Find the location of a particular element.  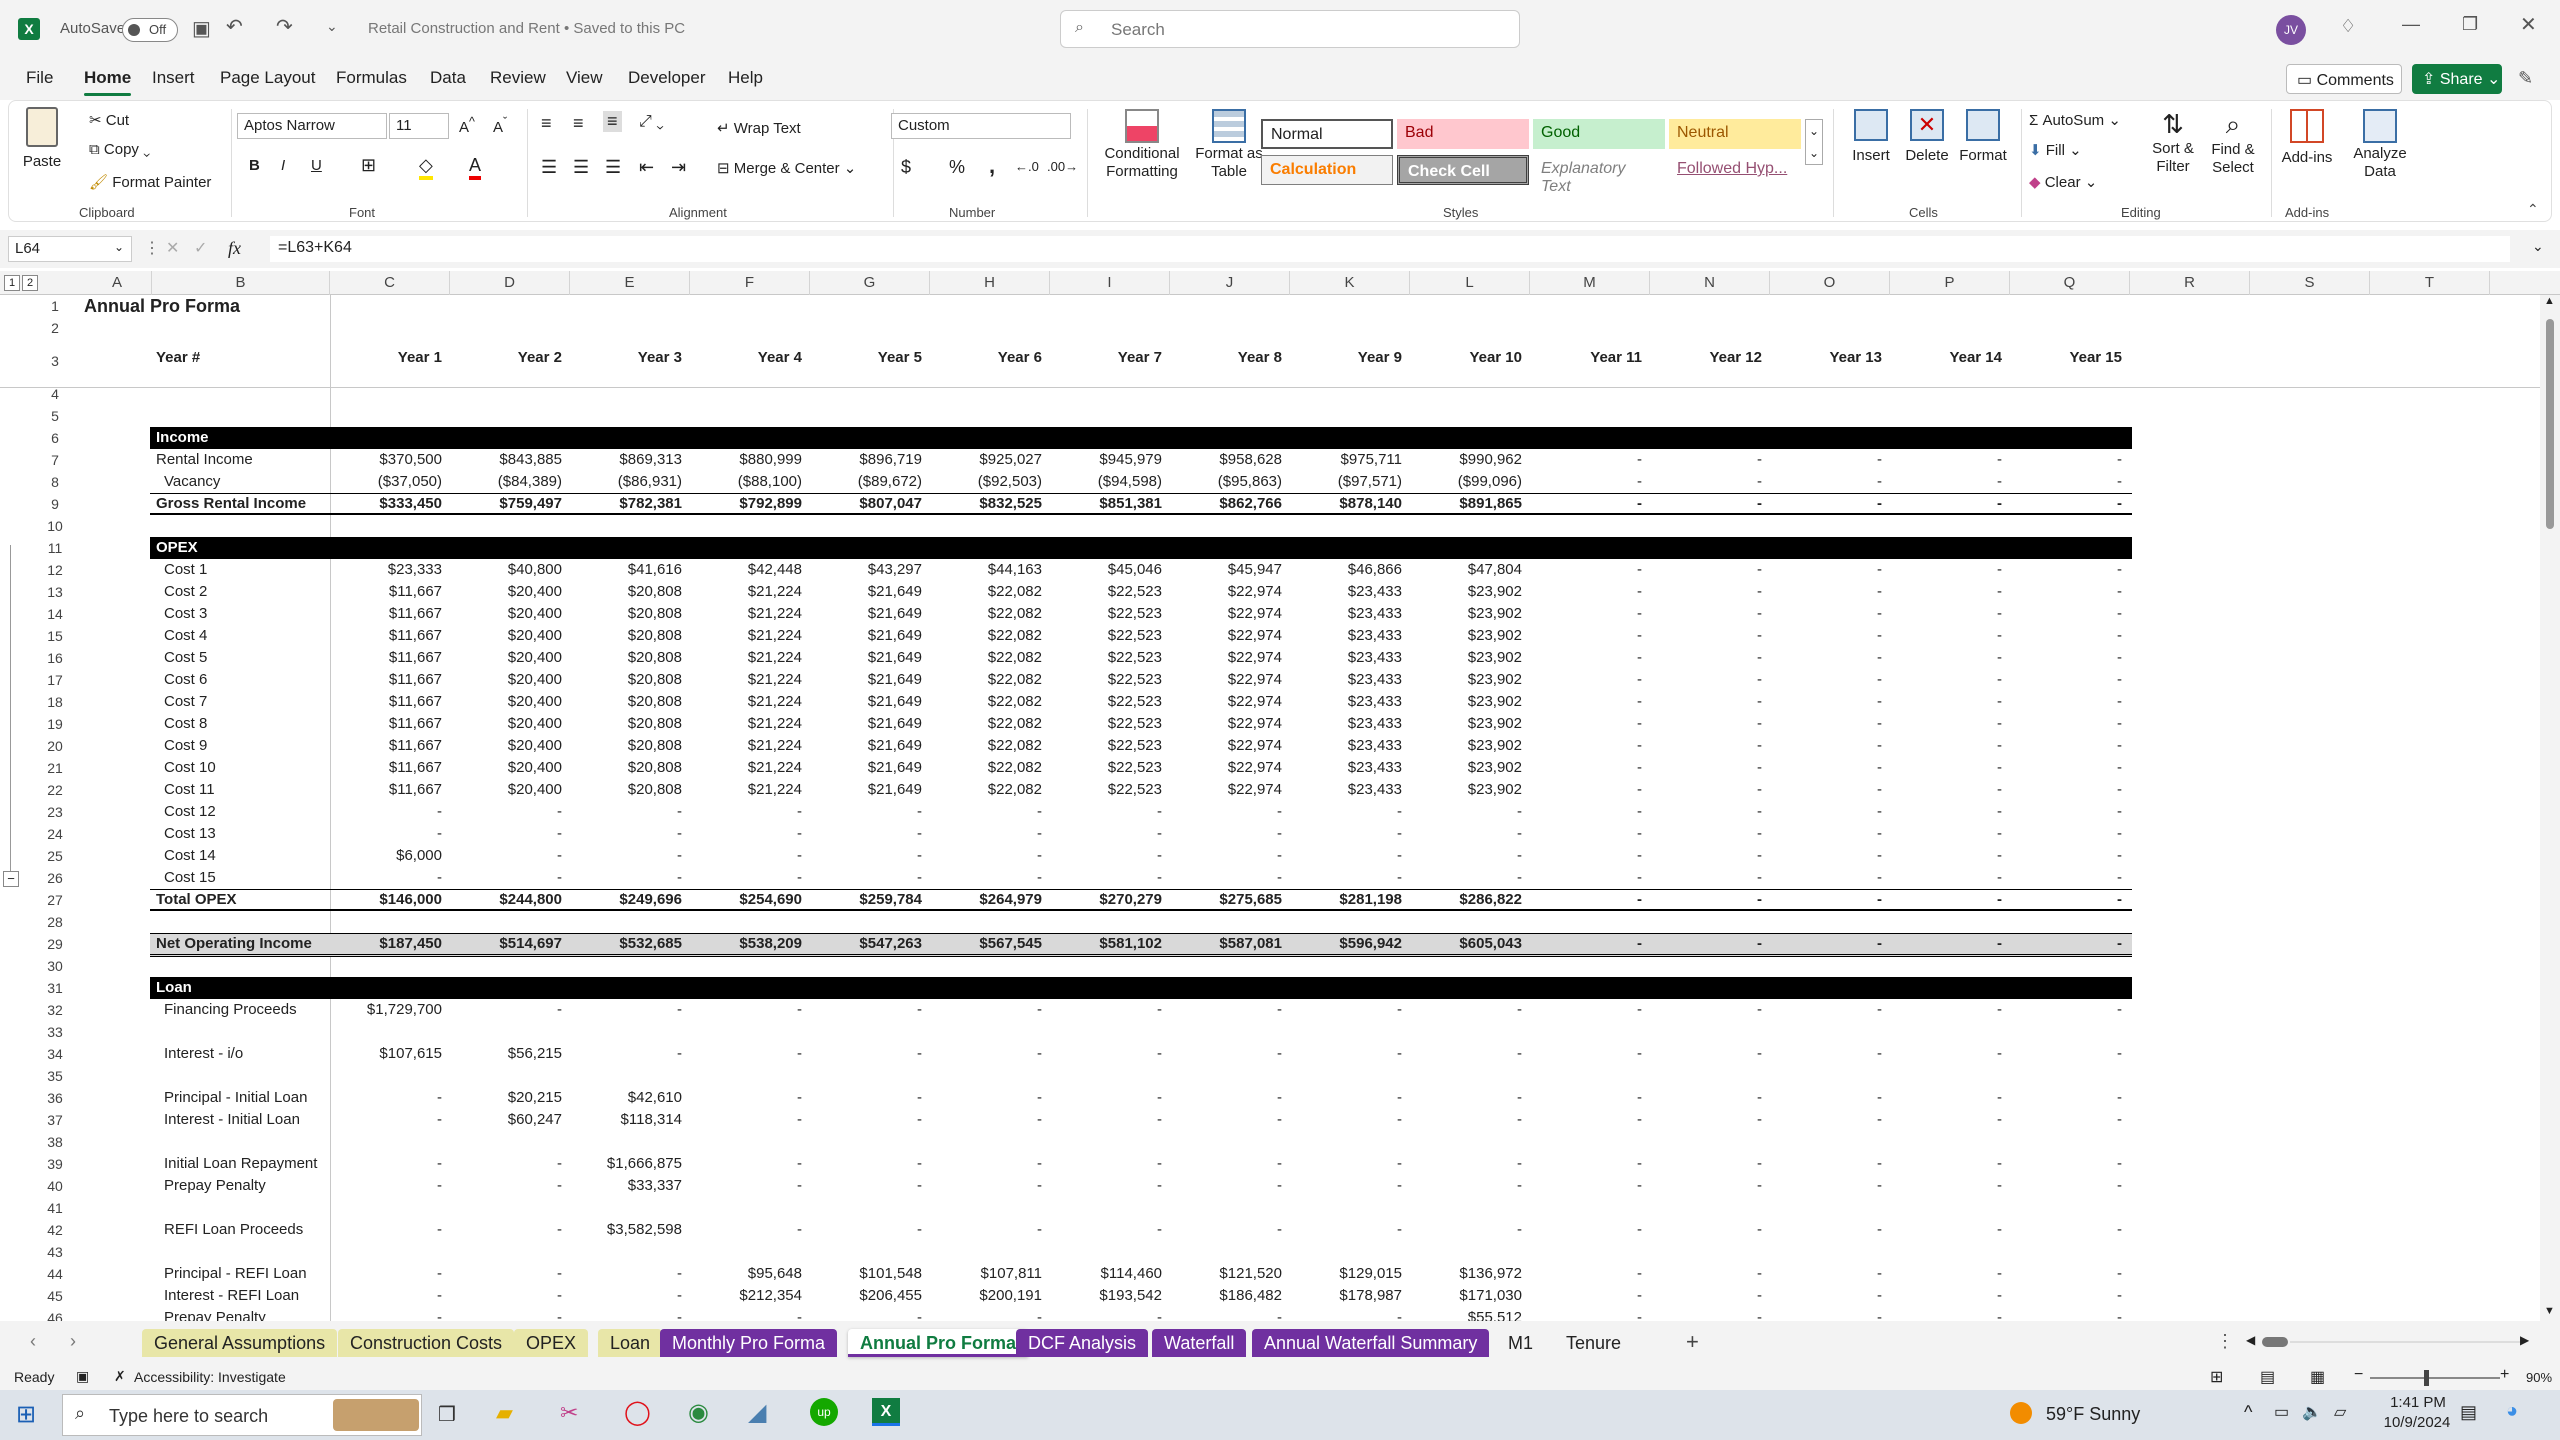

row-number: 20 is located at coordinates (55, 746).